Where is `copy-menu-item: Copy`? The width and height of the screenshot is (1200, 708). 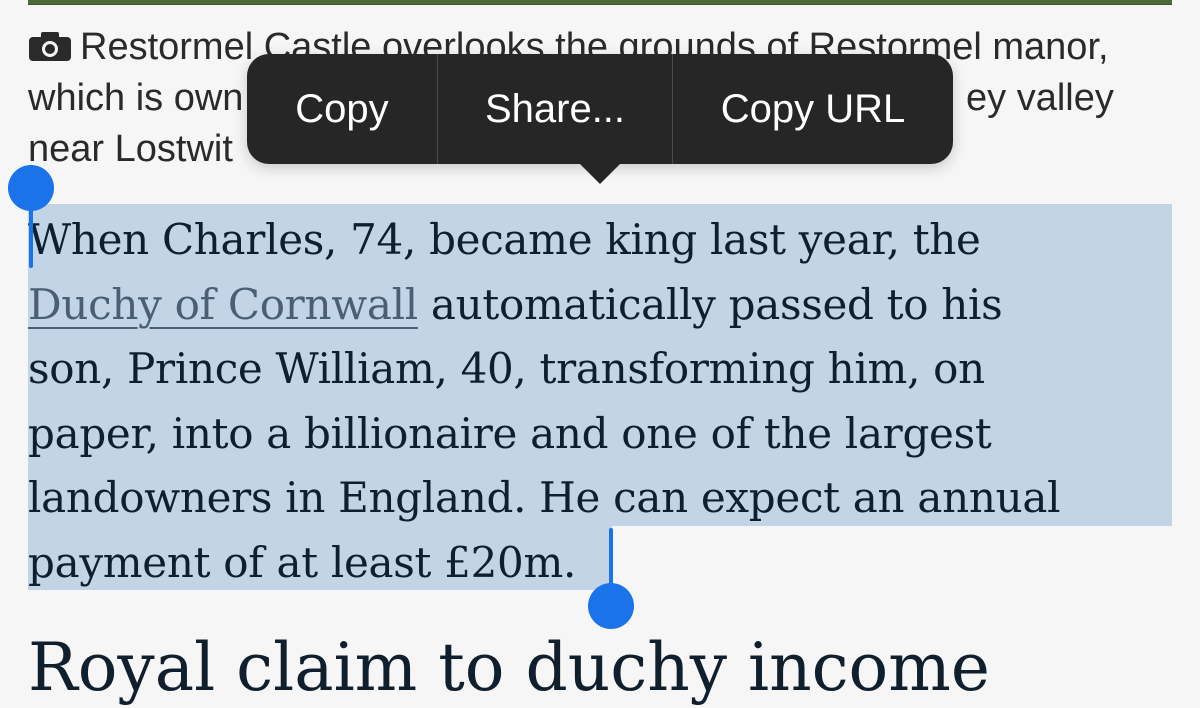
copy-menu-item: Copy is located at coordinates (342, 109).